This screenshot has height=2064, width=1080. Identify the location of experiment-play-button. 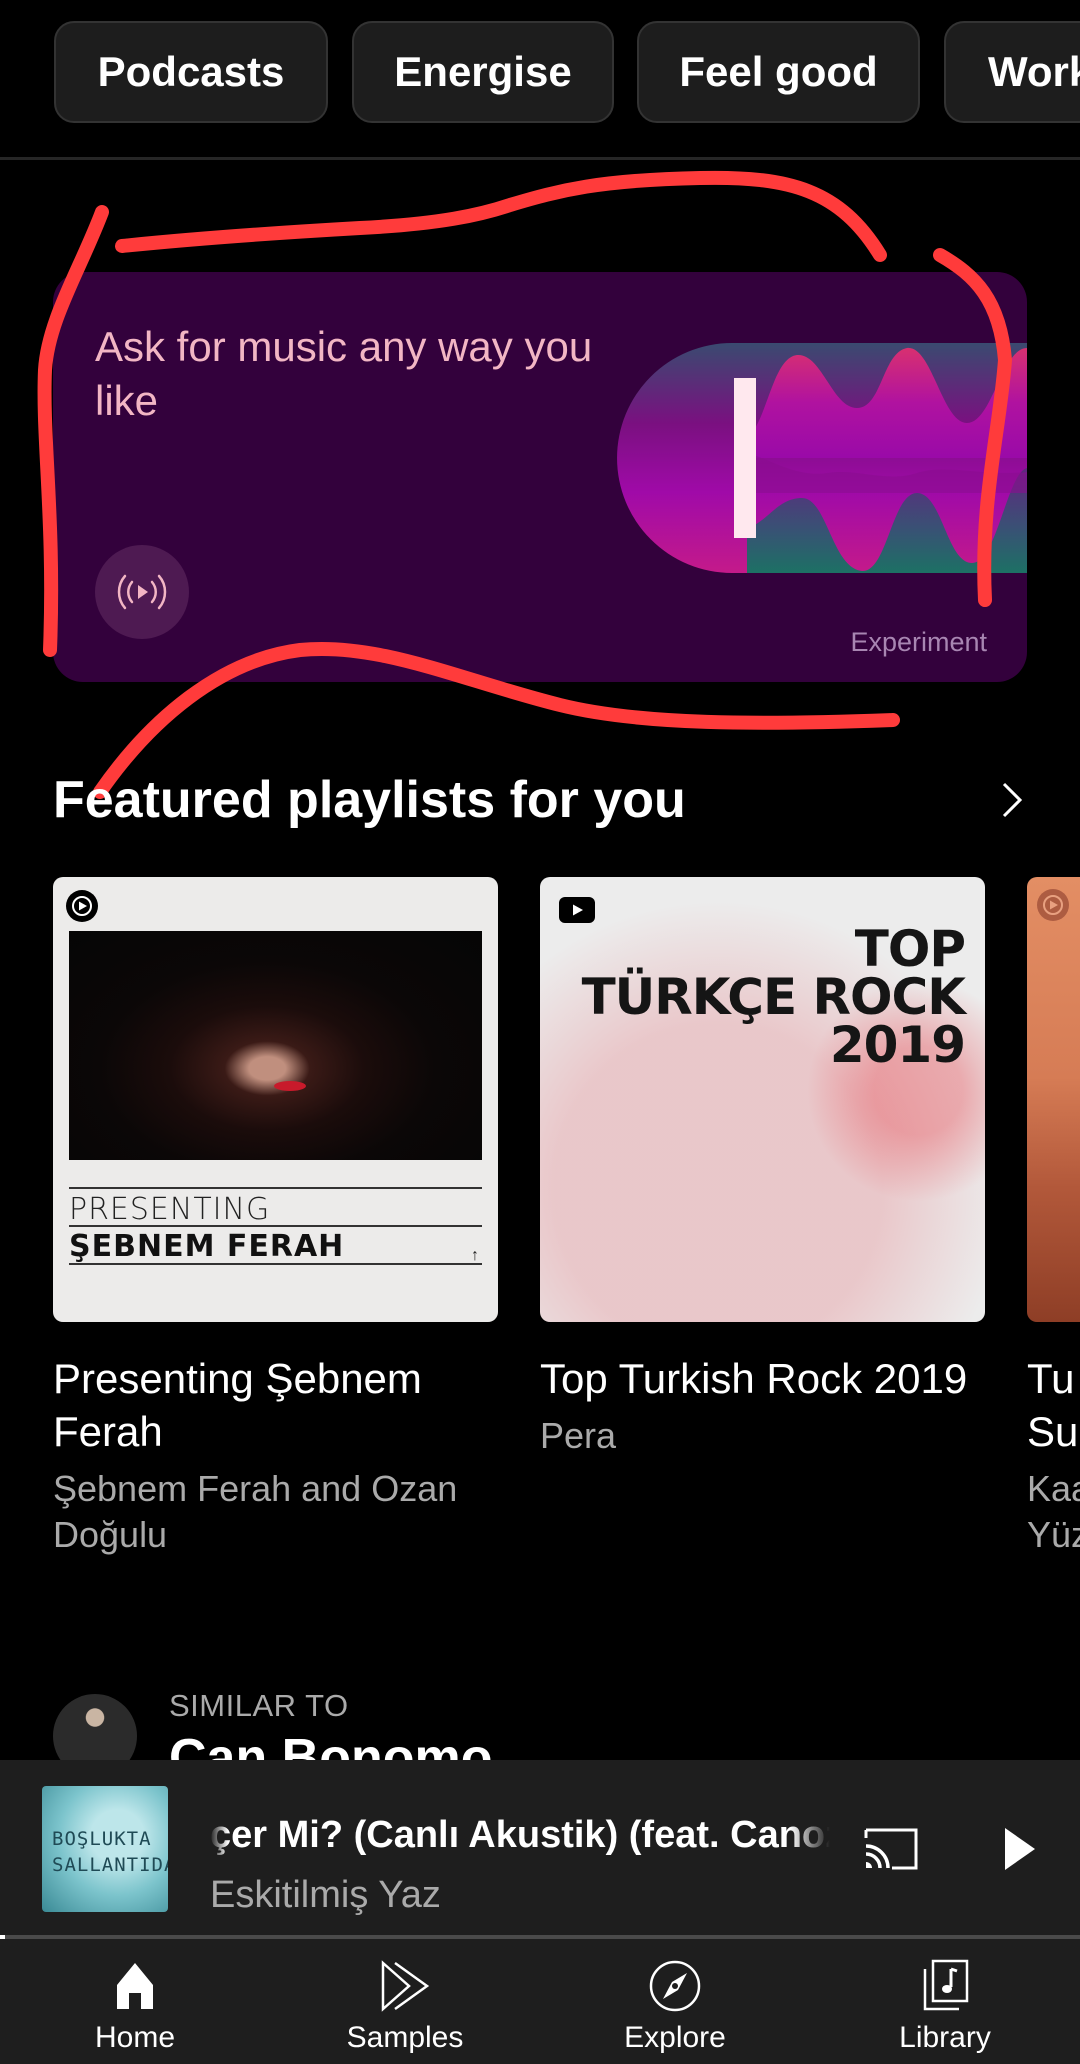
(142, 592).